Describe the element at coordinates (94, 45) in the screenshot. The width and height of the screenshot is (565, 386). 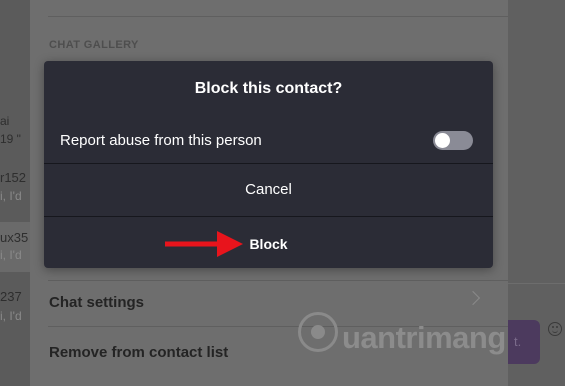
I see `section-header-chat-gallery: CHAT GALLERY` at that location.